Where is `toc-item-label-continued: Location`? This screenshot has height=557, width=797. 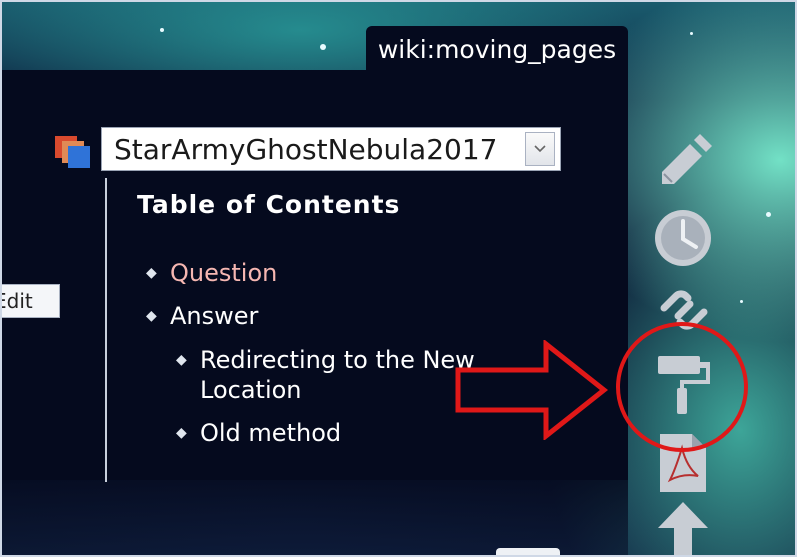
toc-item-label-continued: Location is located at coordinates (251, 390).